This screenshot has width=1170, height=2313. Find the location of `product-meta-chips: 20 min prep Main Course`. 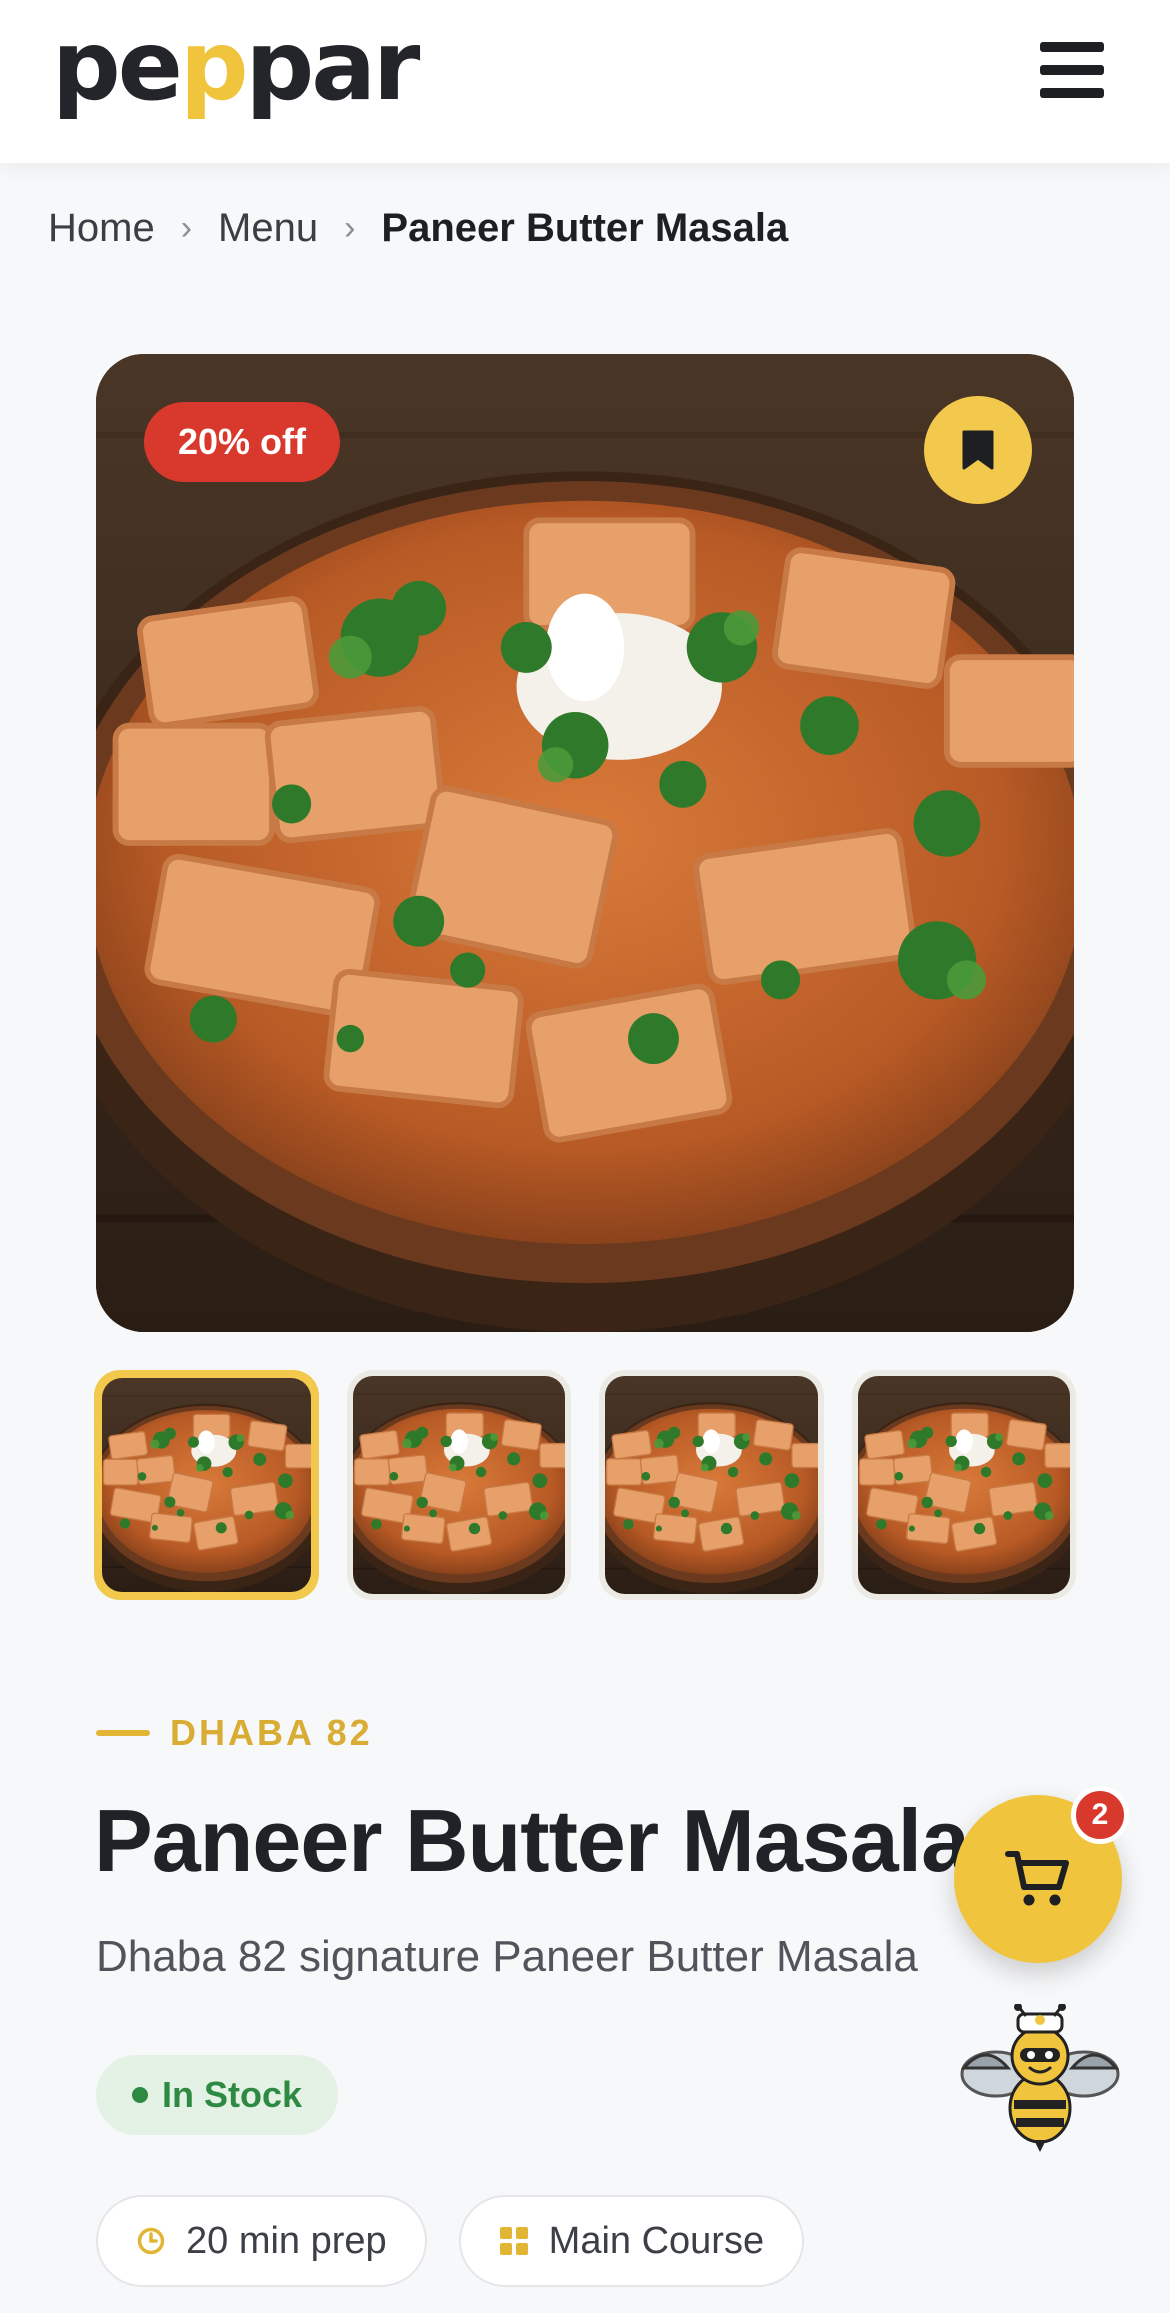

product-meta-chips: 20 min prep Main Course is located at coordinates (450, 2241).